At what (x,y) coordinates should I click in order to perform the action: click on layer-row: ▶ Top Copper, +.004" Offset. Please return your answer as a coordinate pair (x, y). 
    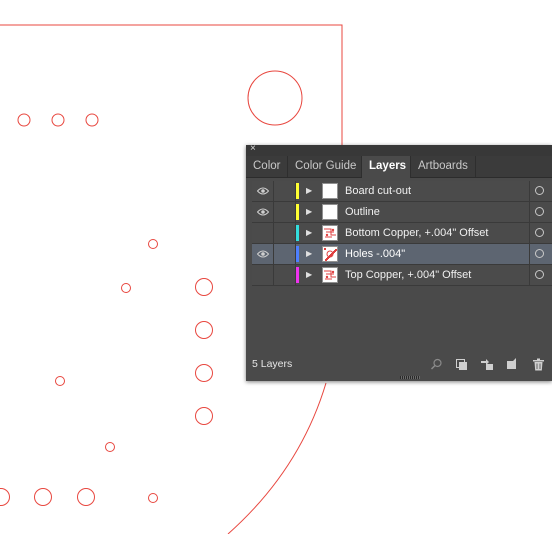
    Looking at the image, I should click on (402, 275).